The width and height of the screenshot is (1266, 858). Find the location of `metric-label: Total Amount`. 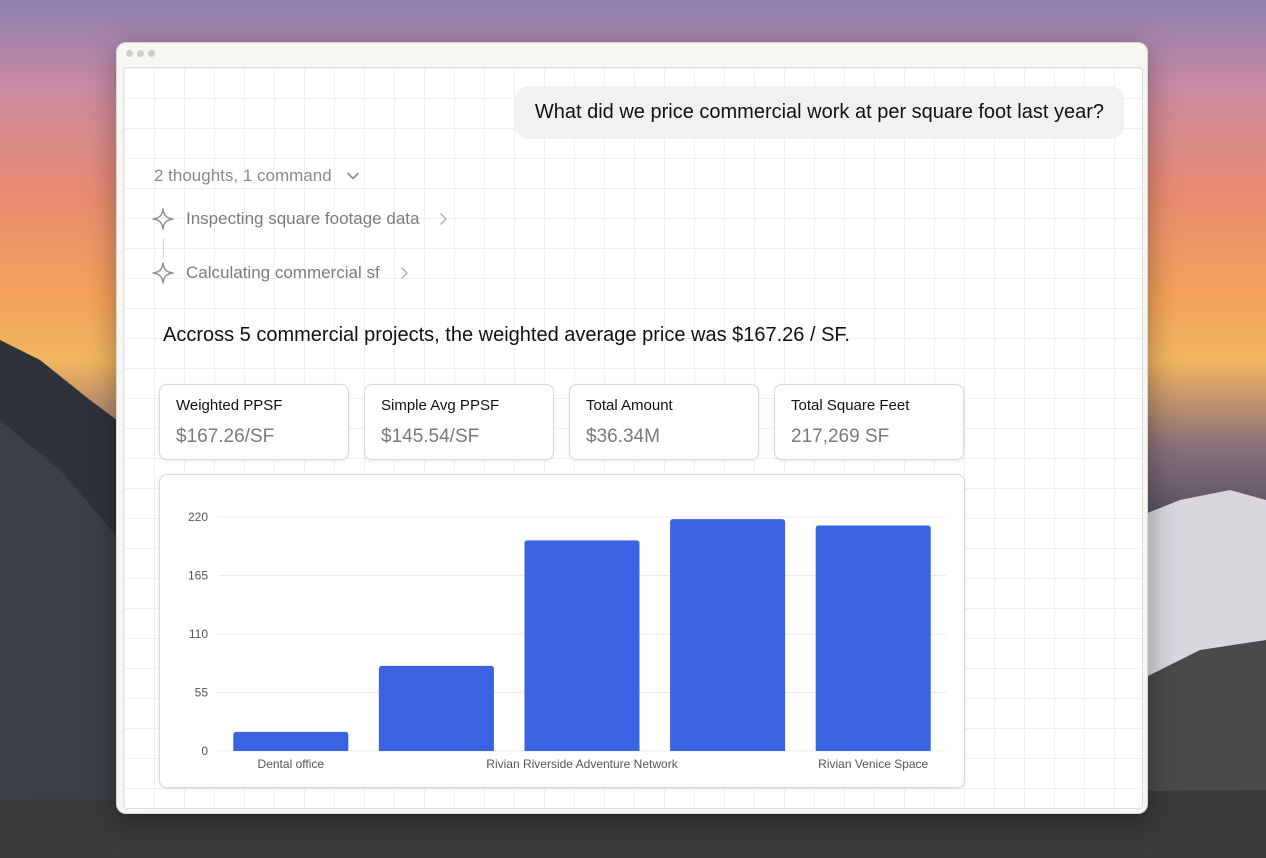

metric-label: Total Amount is located at coordinates (629, 405).